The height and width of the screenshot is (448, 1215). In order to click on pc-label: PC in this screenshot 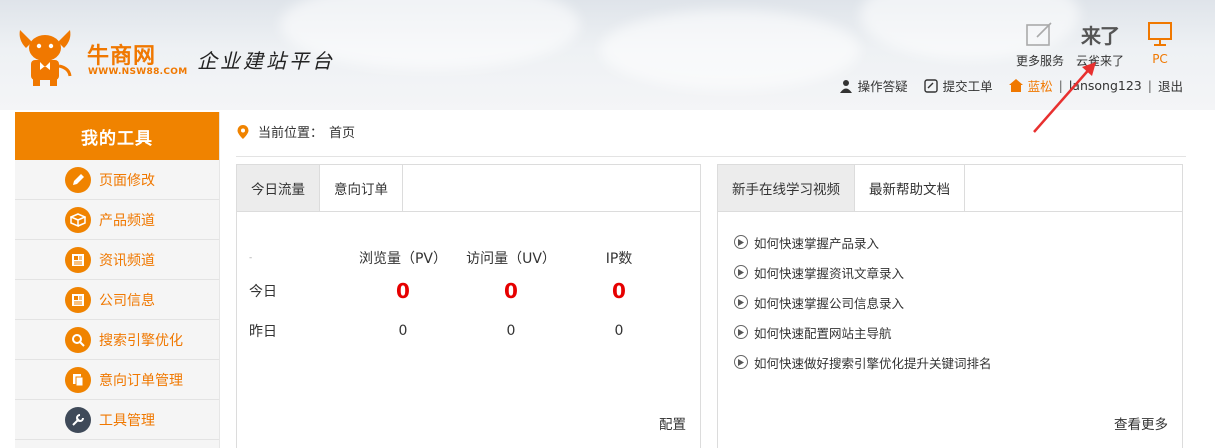, I will do `click(1160, 59)`.